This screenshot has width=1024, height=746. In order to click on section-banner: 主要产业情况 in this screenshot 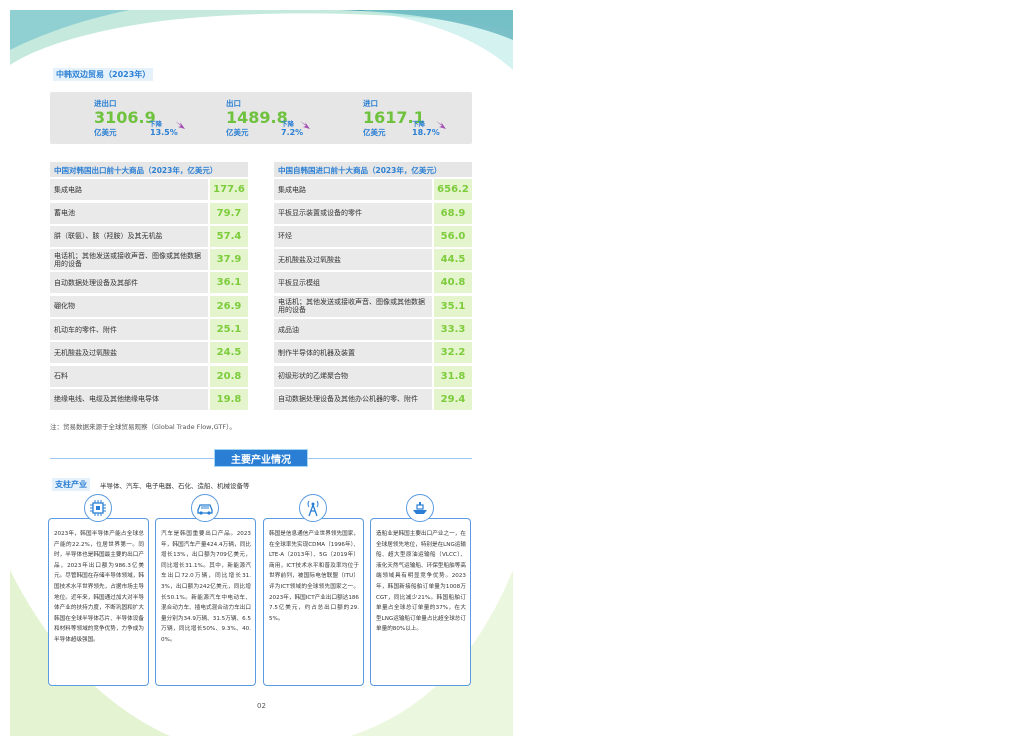, I will do `click(261, 458)`.